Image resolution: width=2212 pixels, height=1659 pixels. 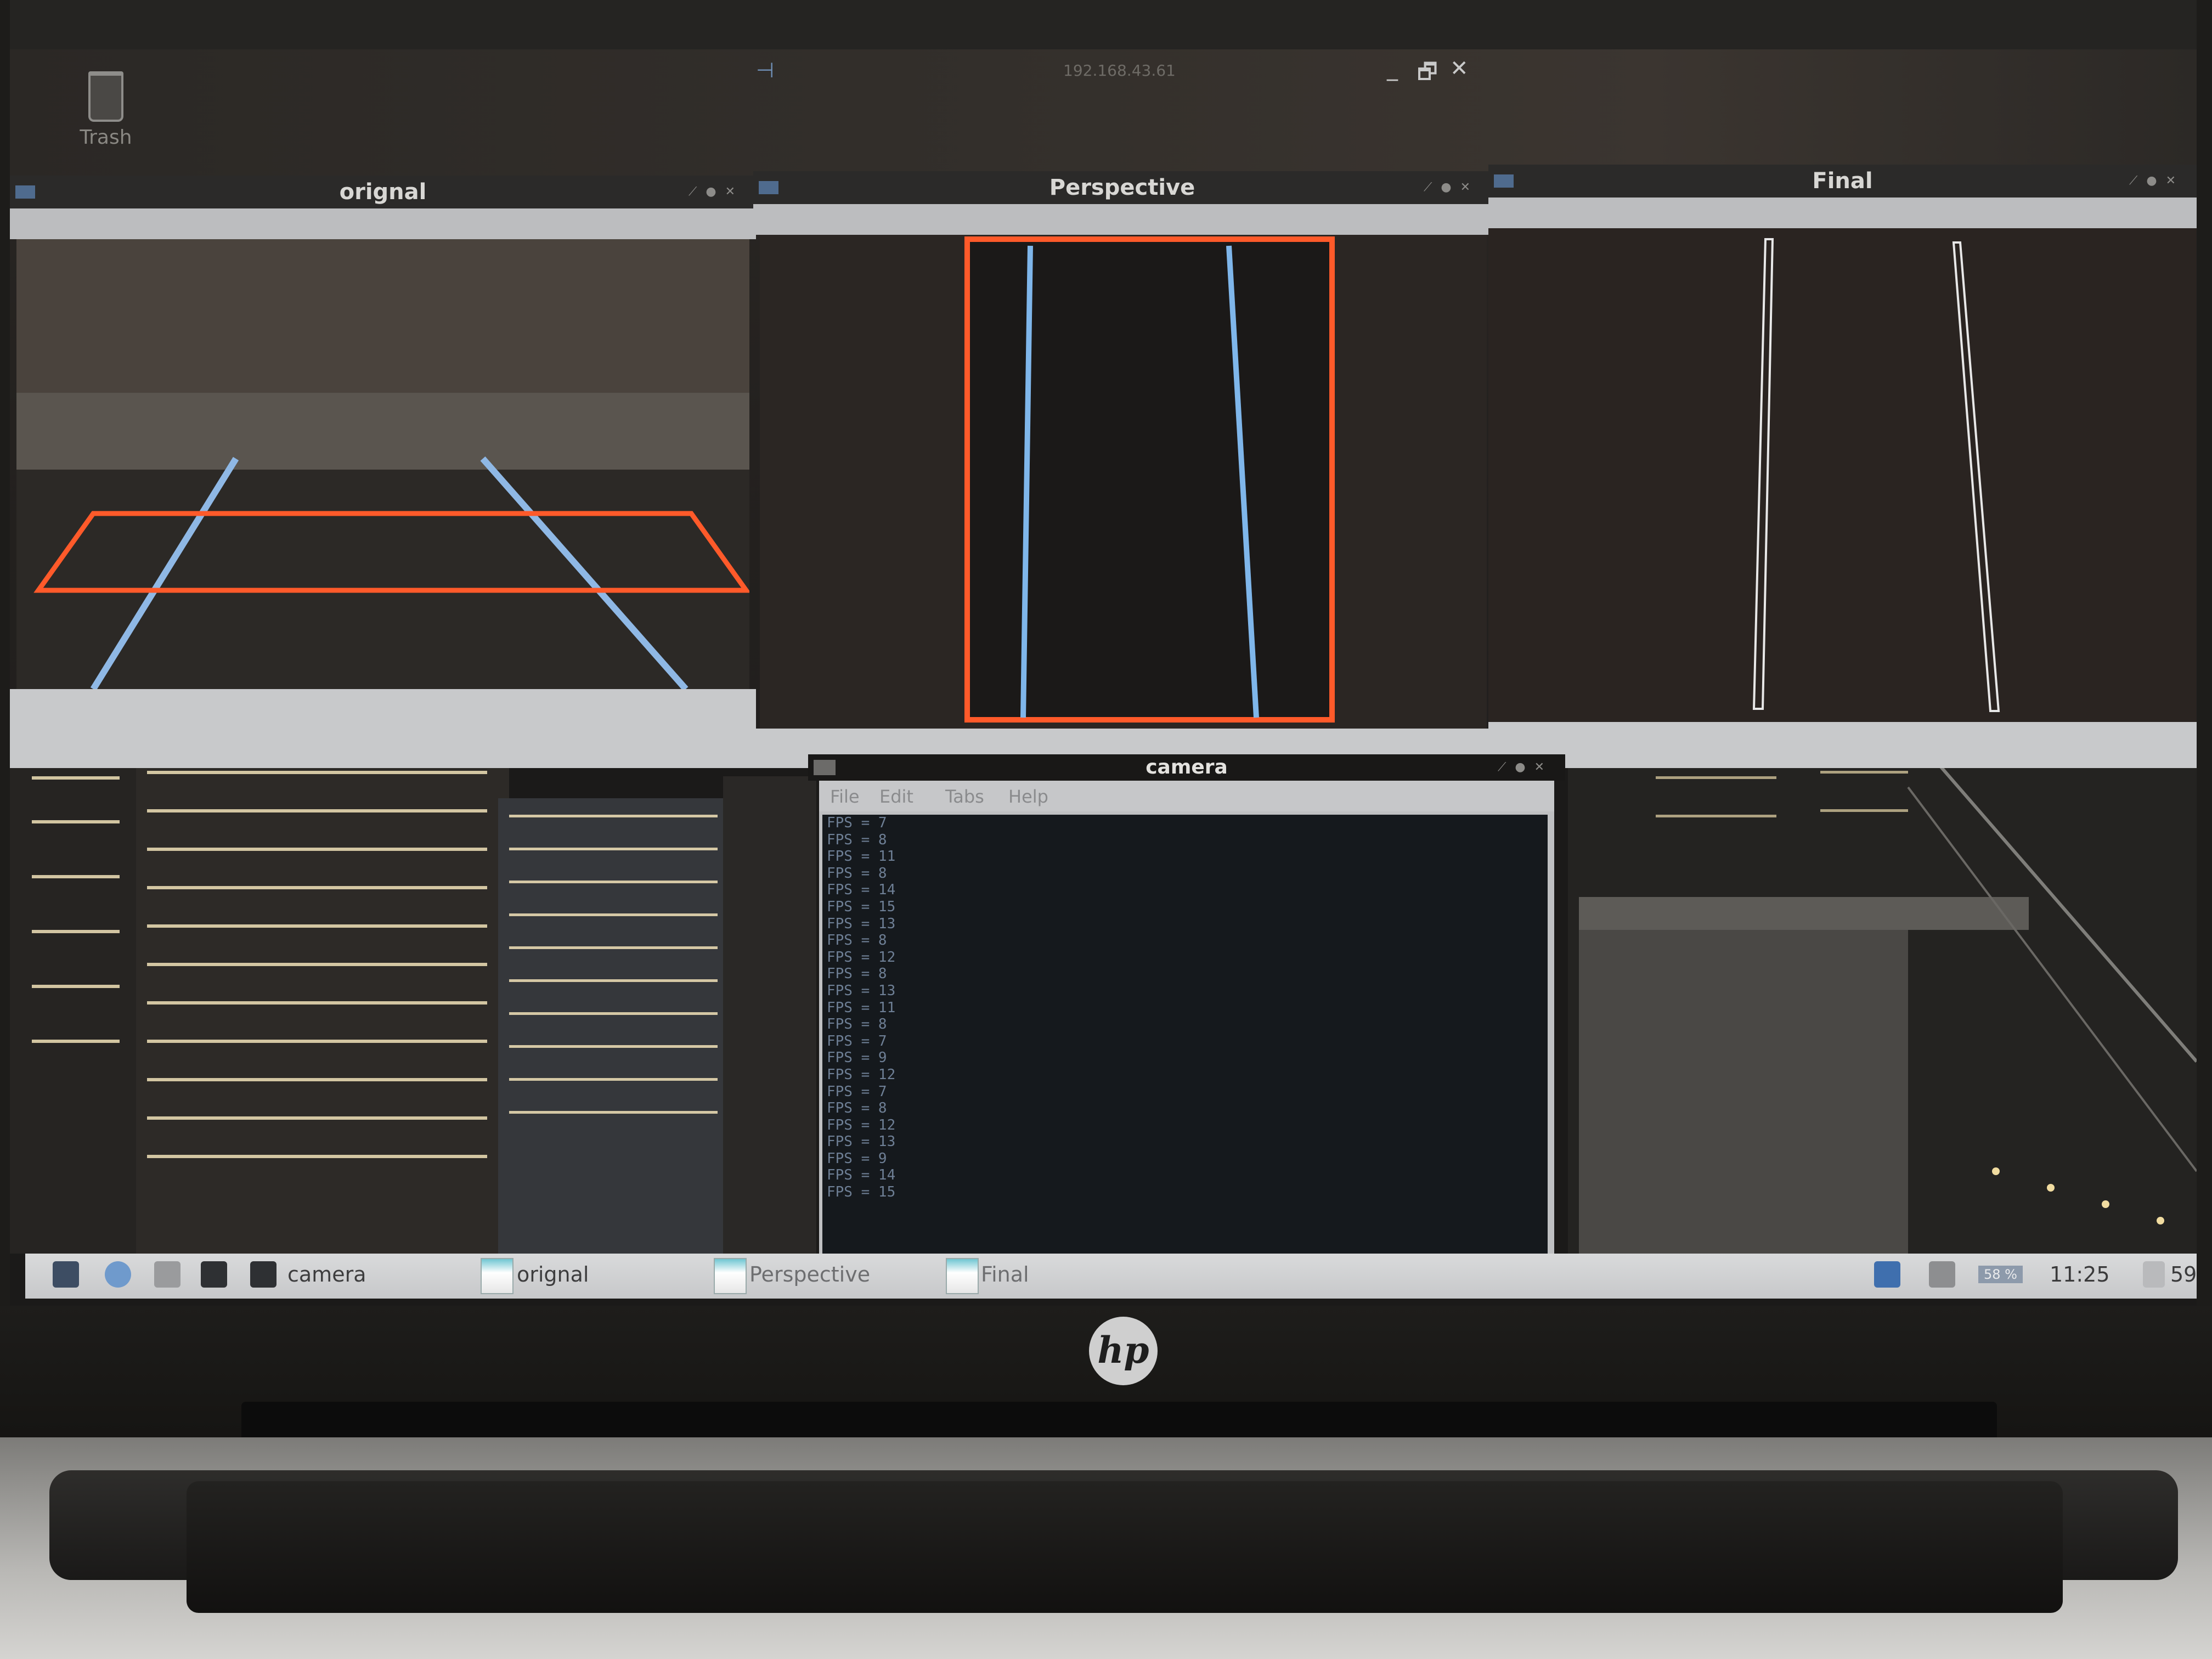 I want to click on original-camera-image, so click(x=382, y=464).